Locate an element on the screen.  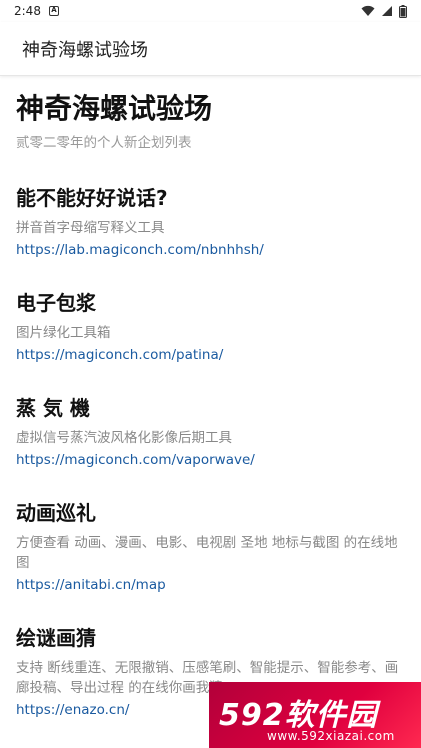
project-description: 拼音首字母缩写释义工具 is located at coordinates (90, 228).